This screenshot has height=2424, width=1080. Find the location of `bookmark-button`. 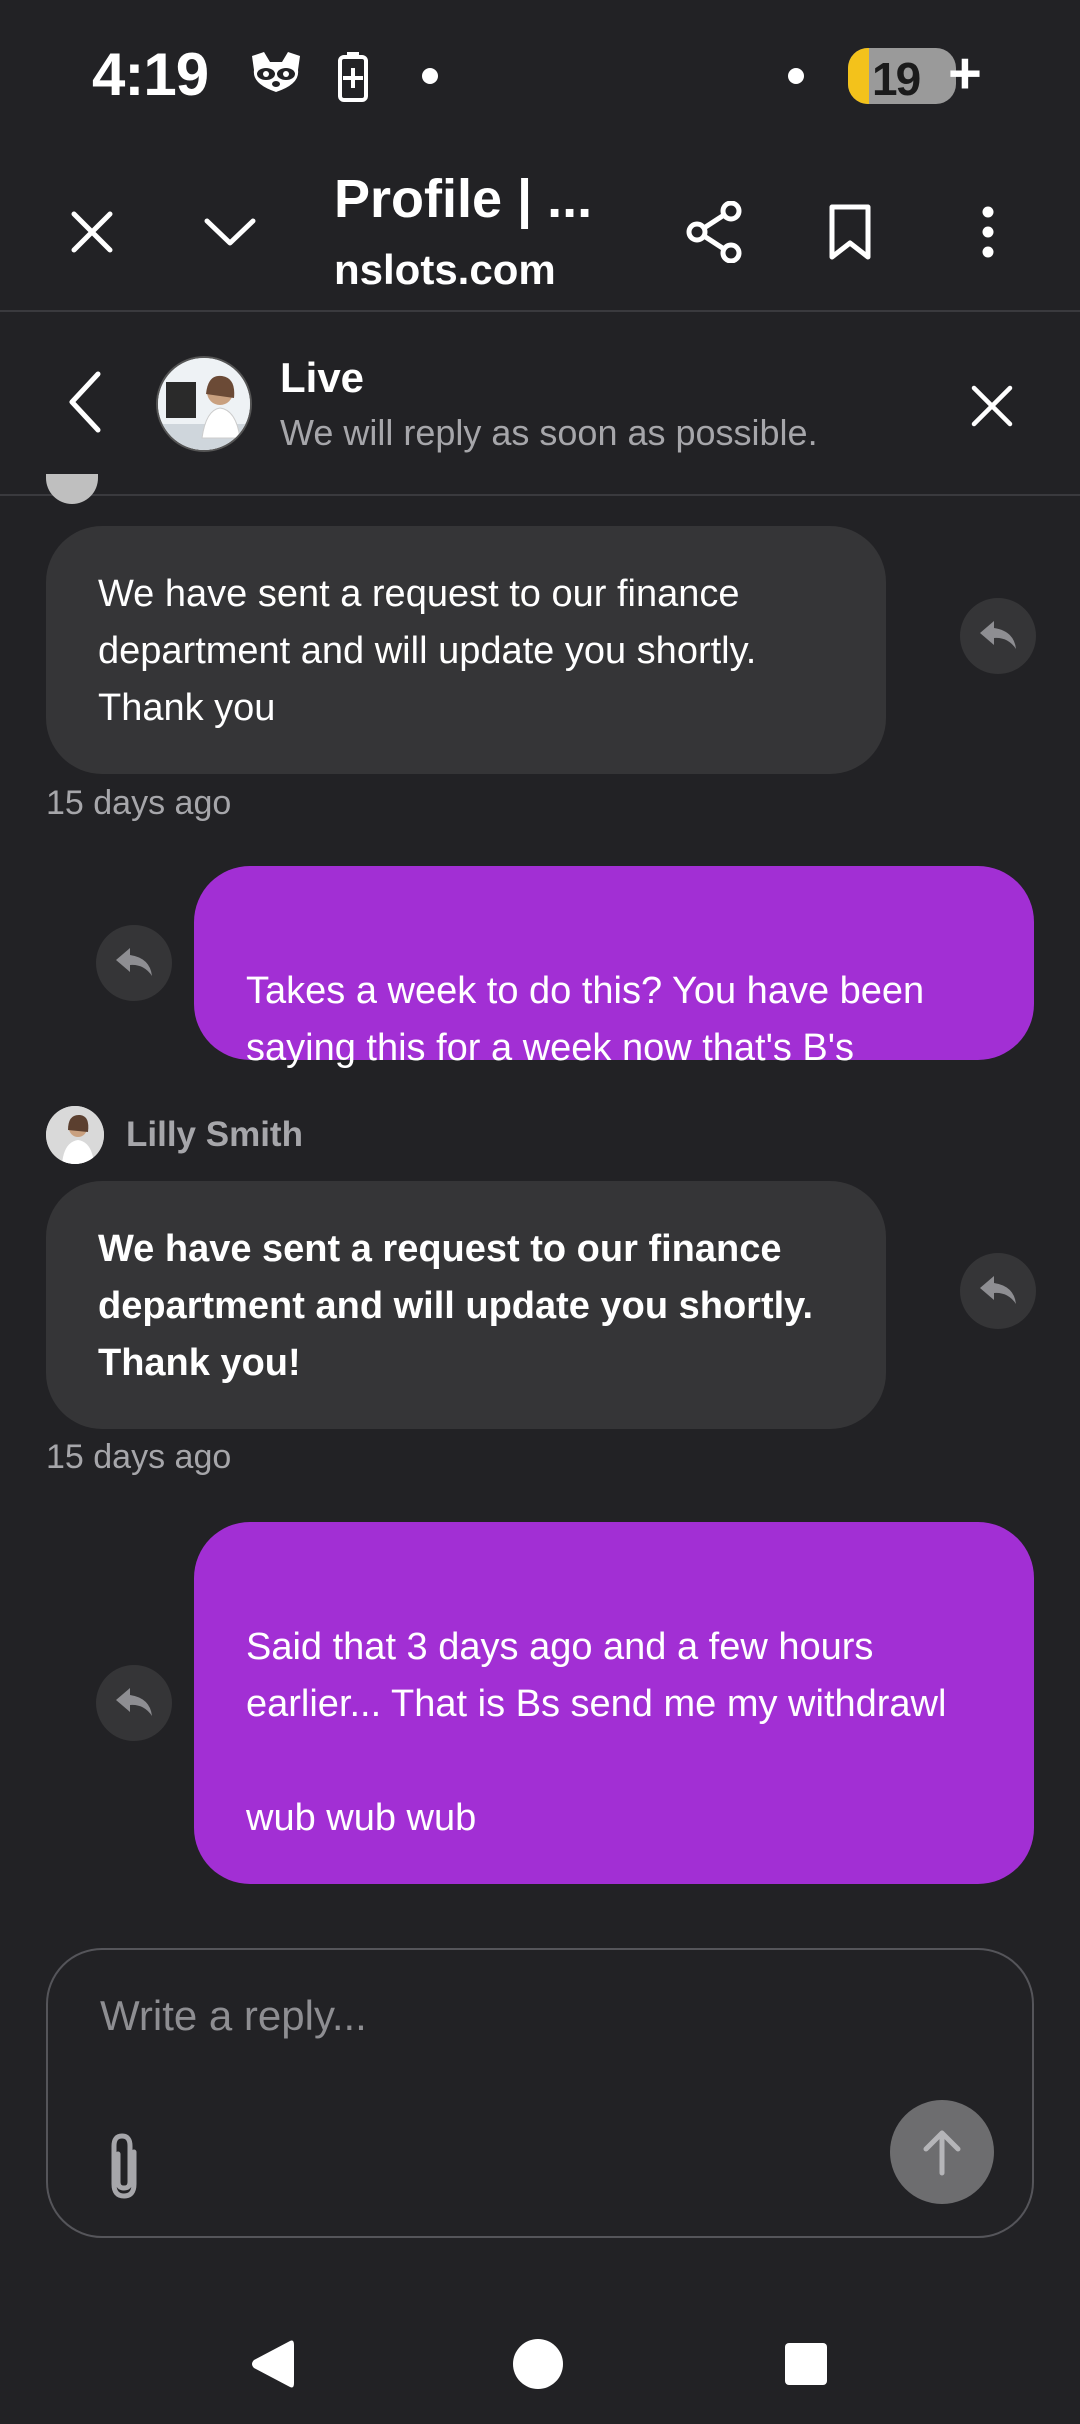

bookmark-button is located at coordinates (850, 232).